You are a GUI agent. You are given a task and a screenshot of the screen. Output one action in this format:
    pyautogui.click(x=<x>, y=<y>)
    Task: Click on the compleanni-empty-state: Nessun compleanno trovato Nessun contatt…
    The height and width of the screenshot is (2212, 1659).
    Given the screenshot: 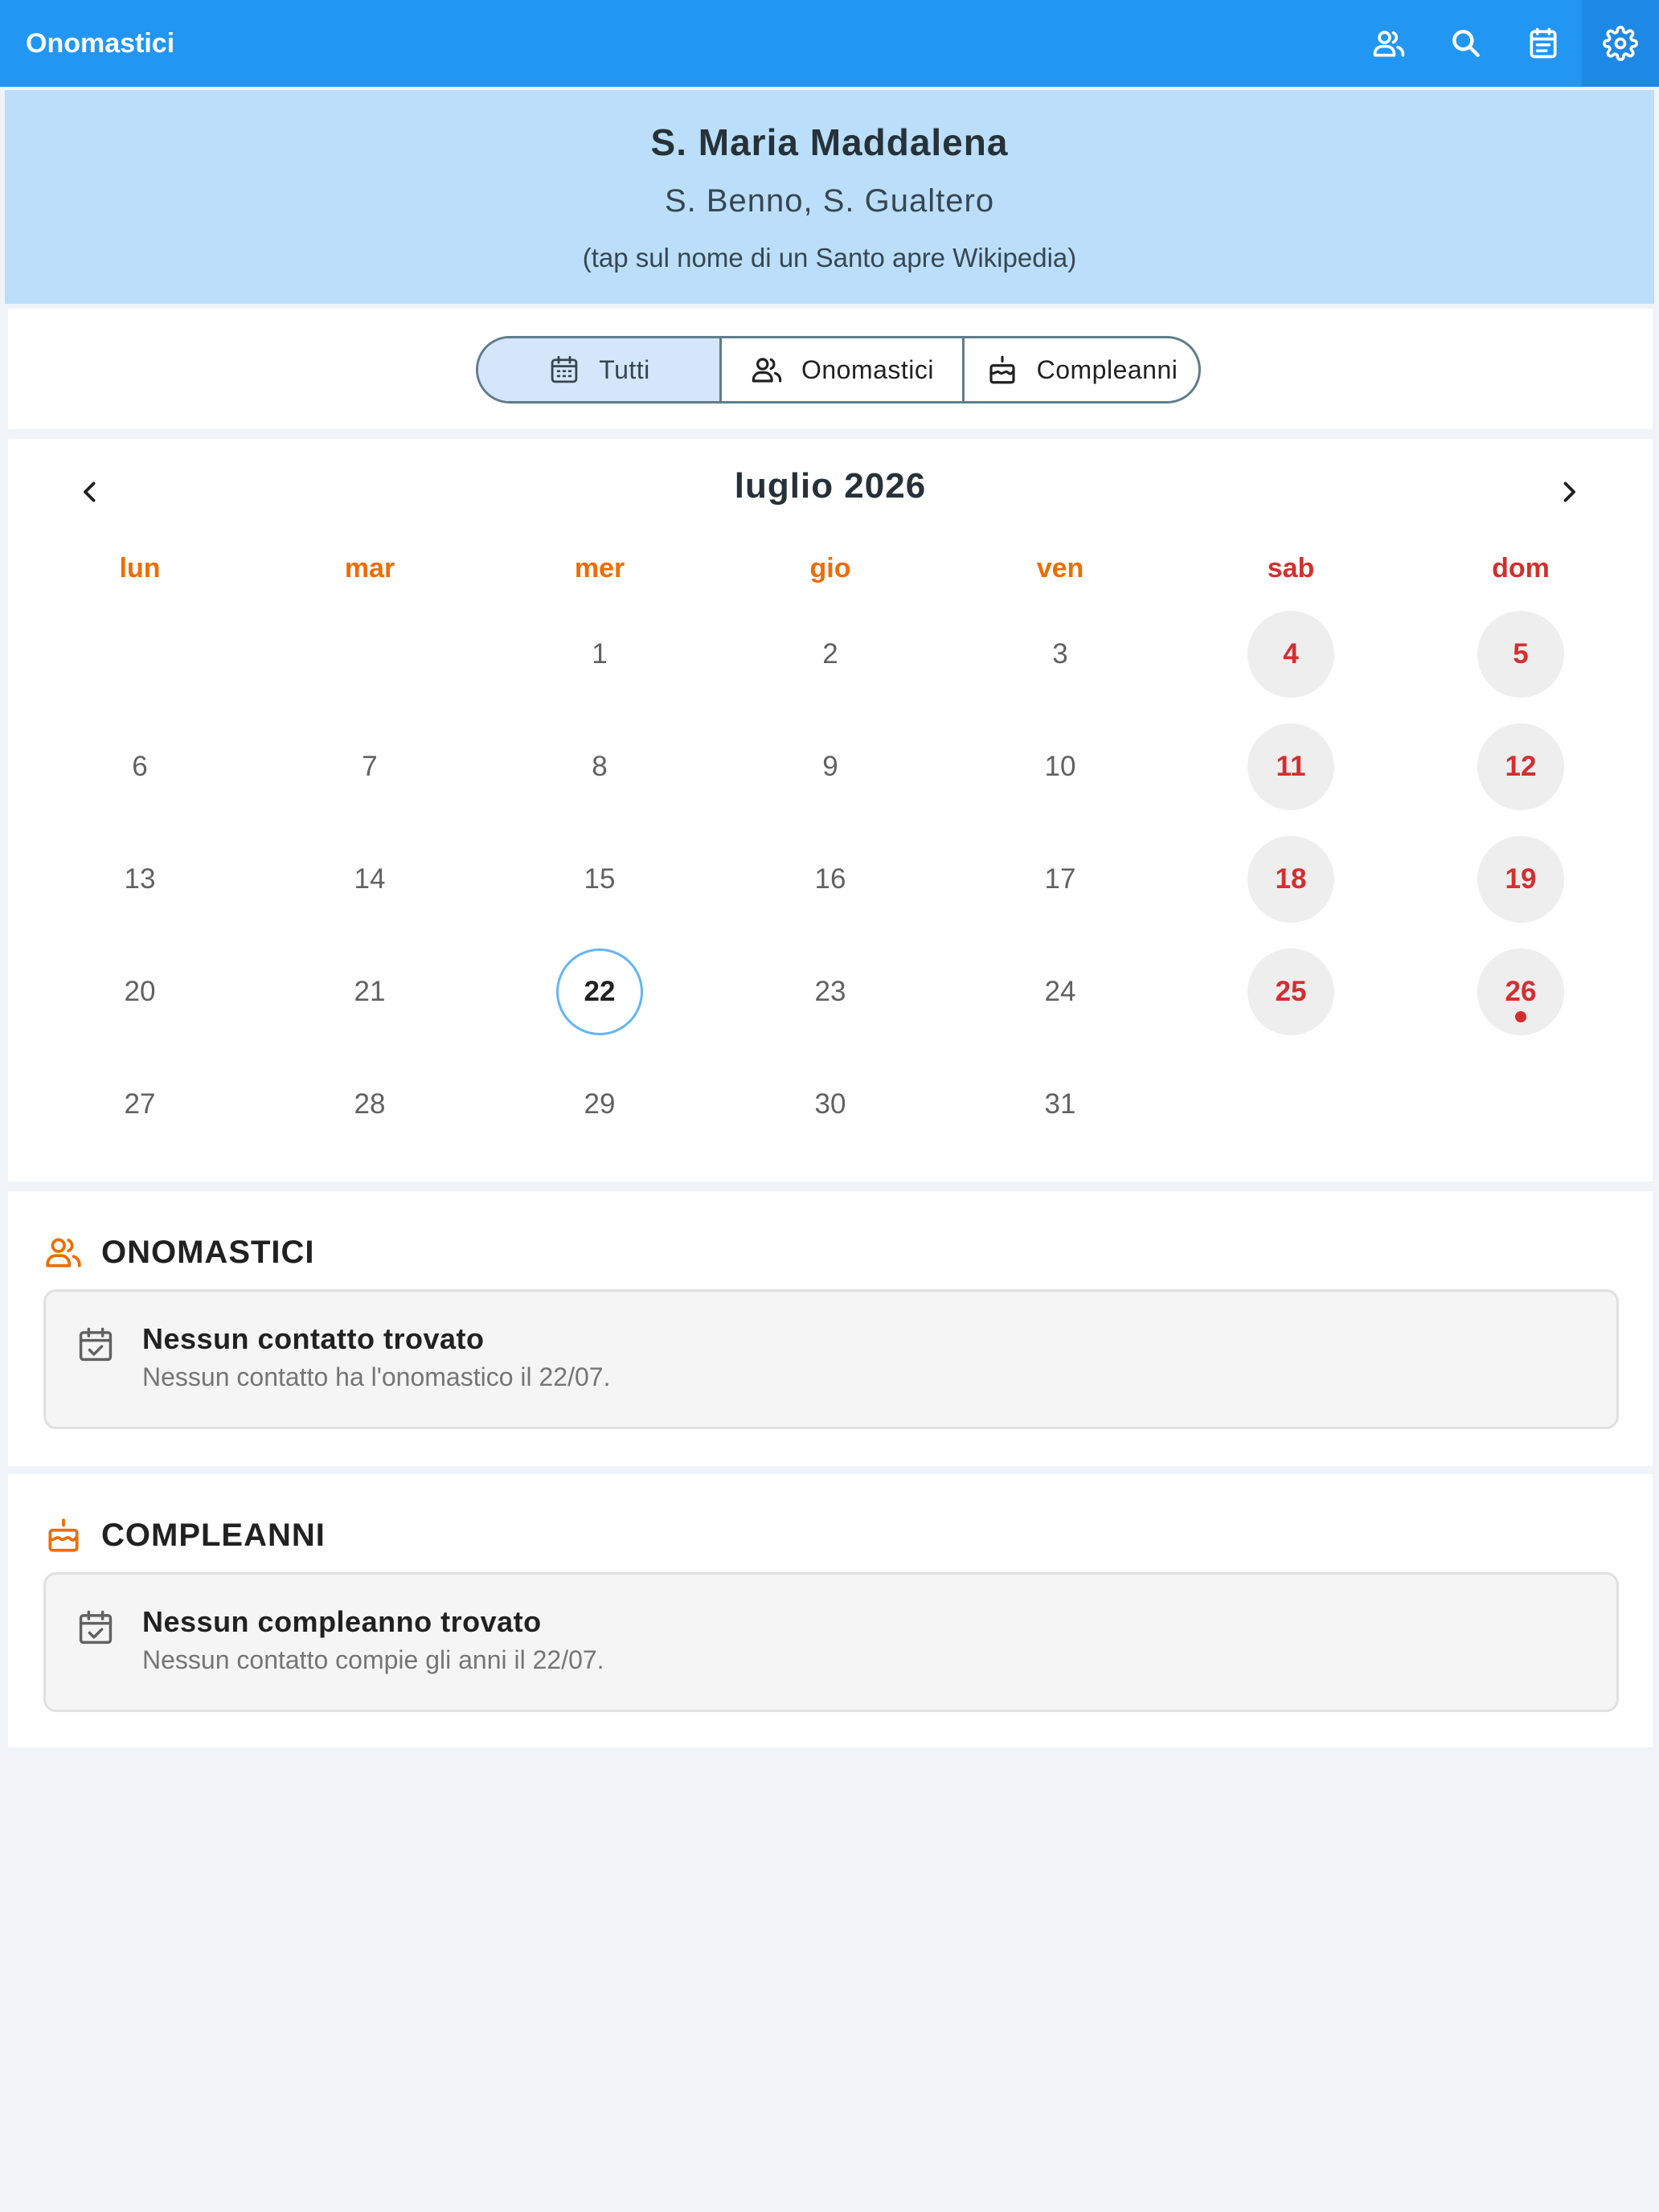 What is the action you would take?
    pyautogui.click(x=831, y=1642)
    